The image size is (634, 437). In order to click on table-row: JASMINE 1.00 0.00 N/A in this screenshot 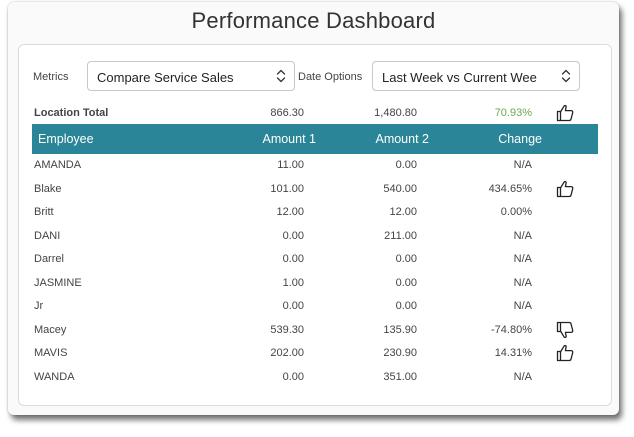, I will do `click(310, 283)`.